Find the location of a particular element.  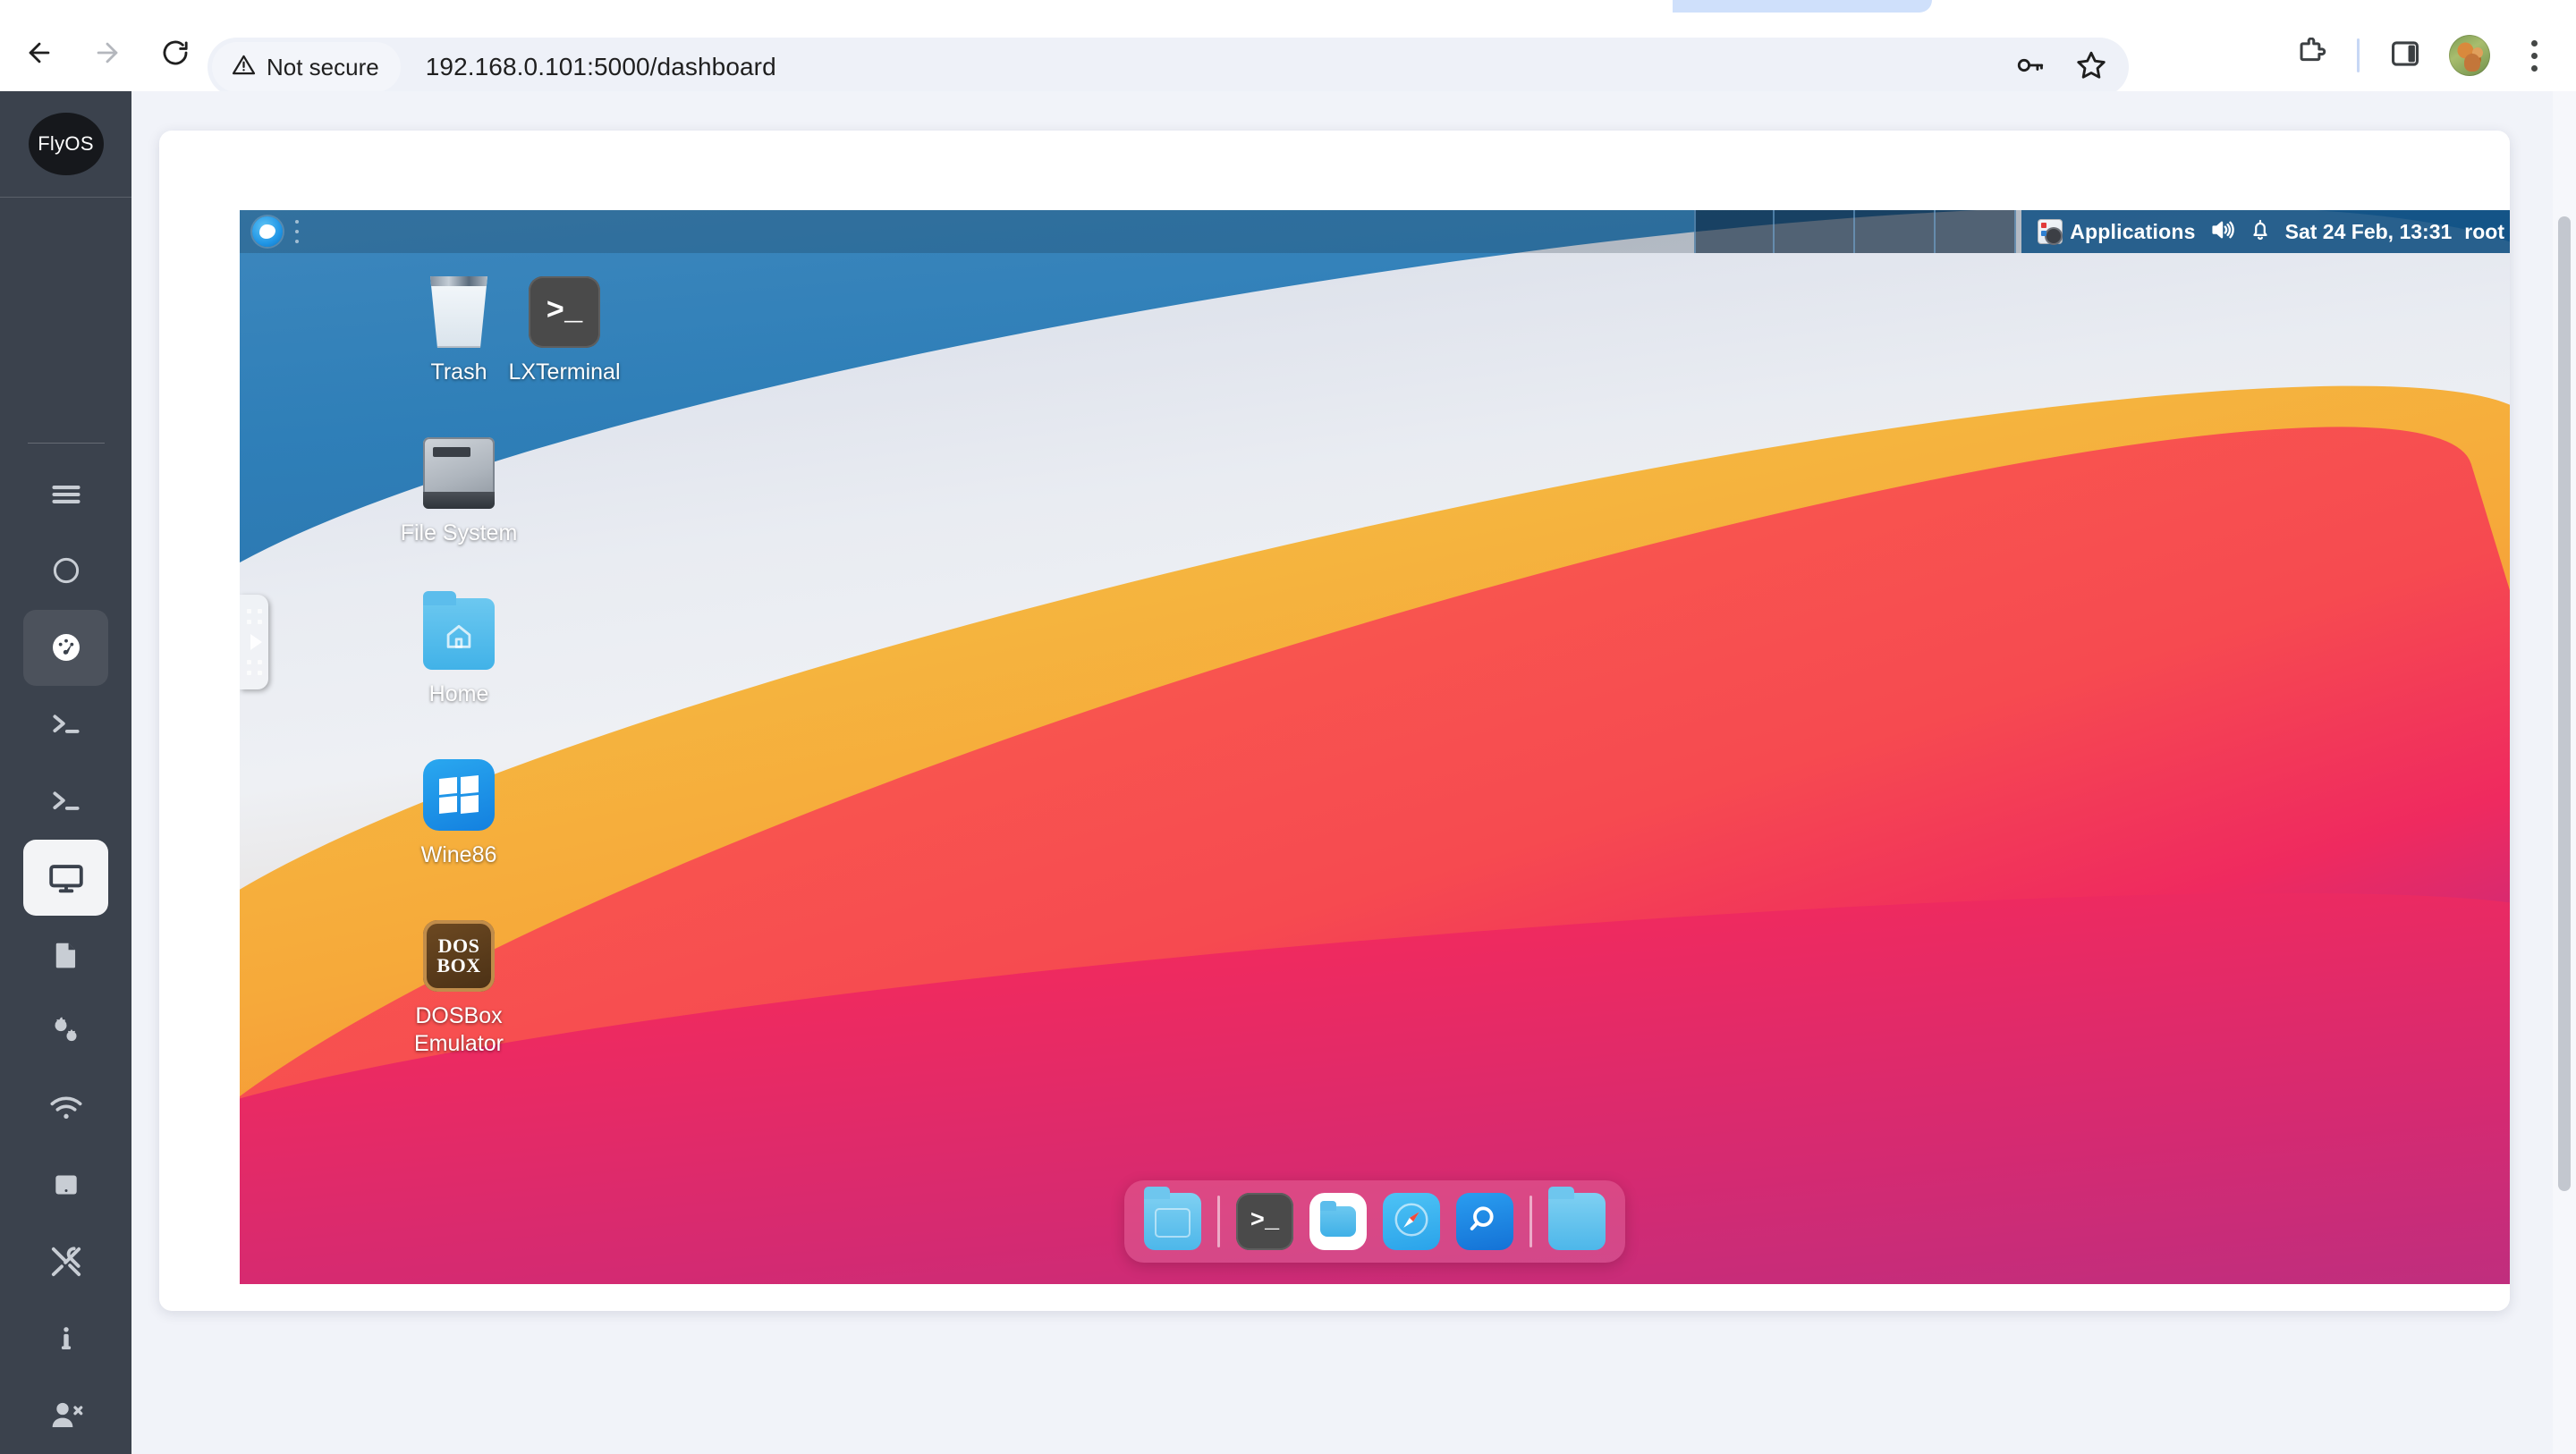

reload-icon is located at coordinates (175, 53).